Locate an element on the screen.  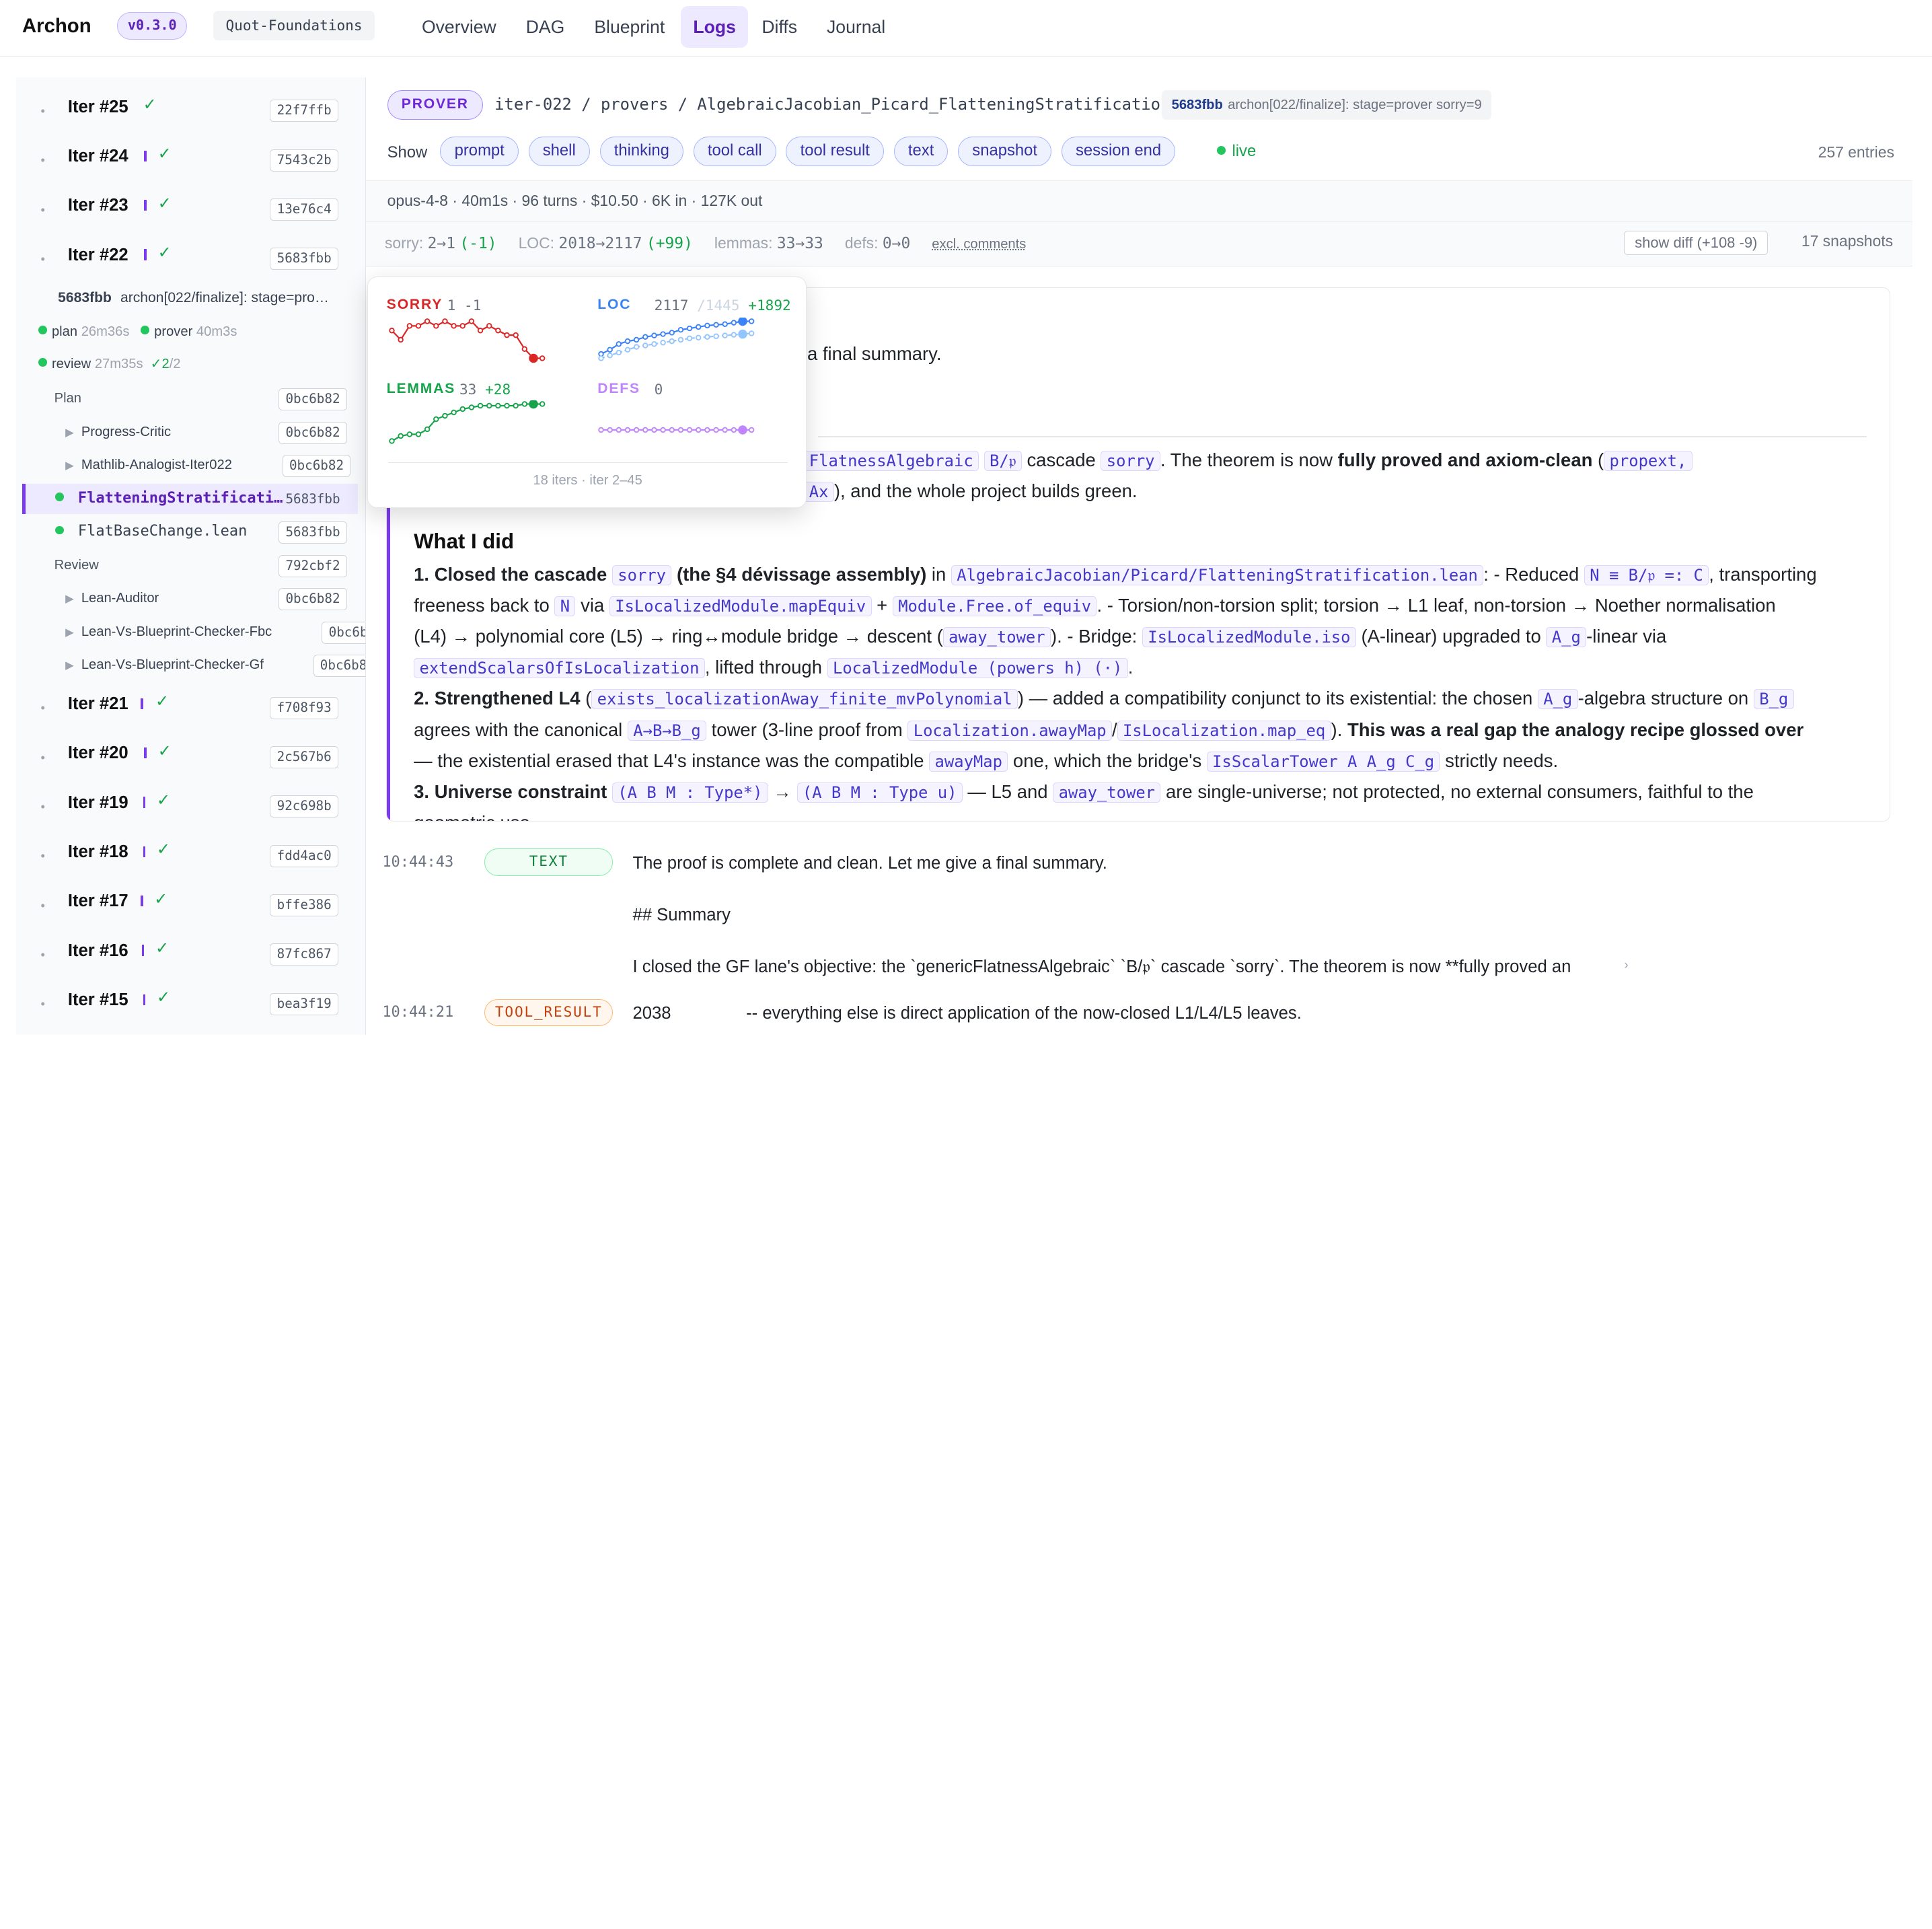
file-flatbasechange: FlatBaseChange.lean is located at coordinates (151, 531).